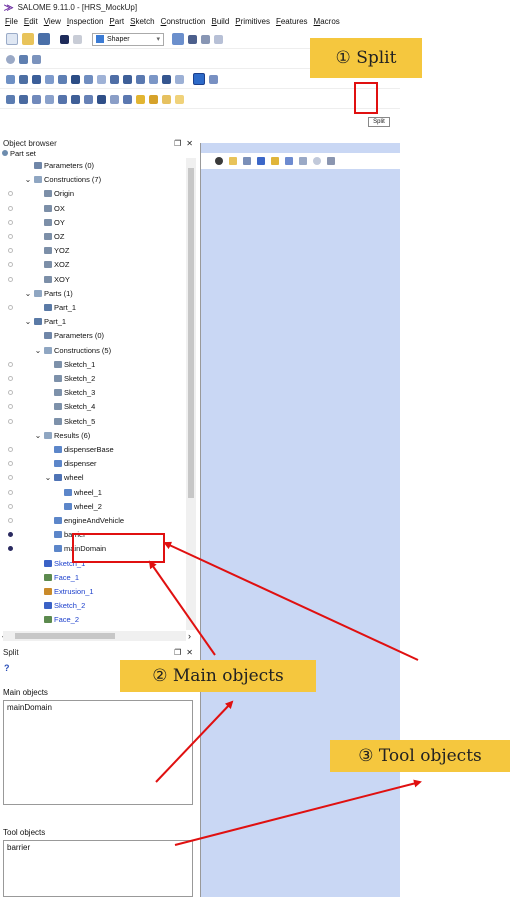 The width and height of the screenshot is (510, 897). What do you see at coordinates (366, 58) in the screenshot?
I see `callout-split: ① Split` at bounding box center [366, 58].